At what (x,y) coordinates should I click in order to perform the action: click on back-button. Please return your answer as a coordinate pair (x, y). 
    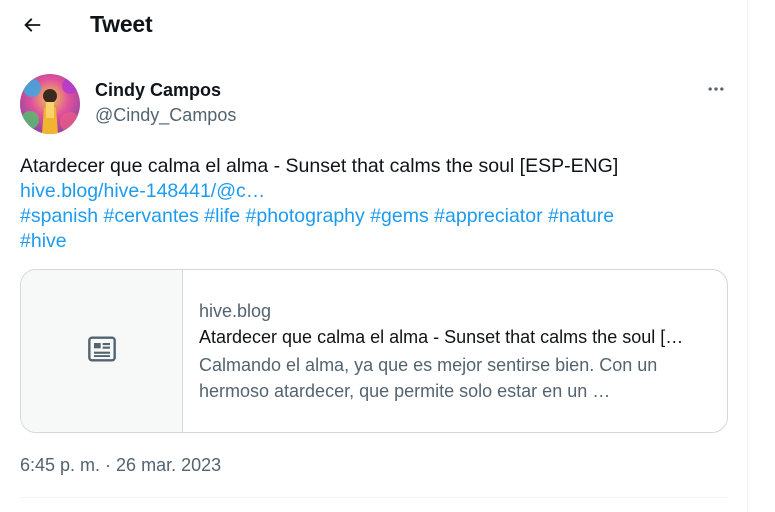
    Looking at the image, I should click on (32, 27).